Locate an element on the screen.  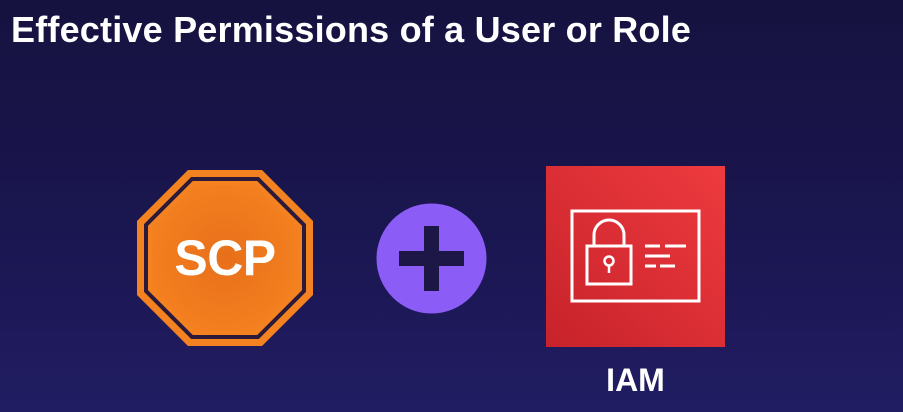
scp-octagon-icon: SCP is located at coordinates (225, 258).